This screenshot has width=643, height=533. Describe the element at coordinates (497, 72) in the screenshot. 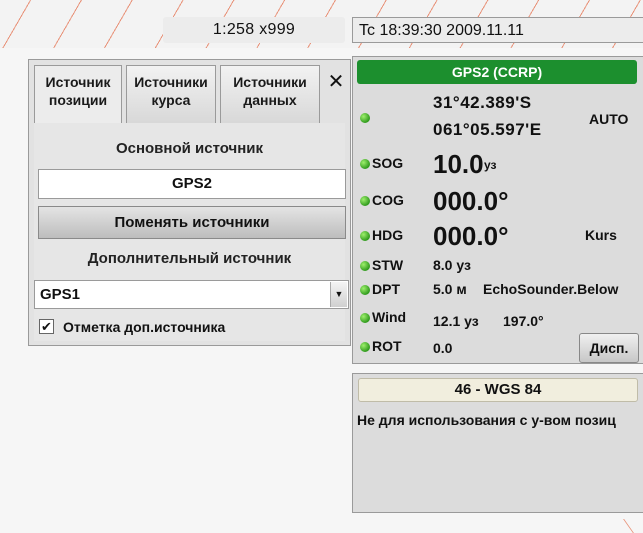

I see `position-source-header: GPS2 (CCRP)` at that location.